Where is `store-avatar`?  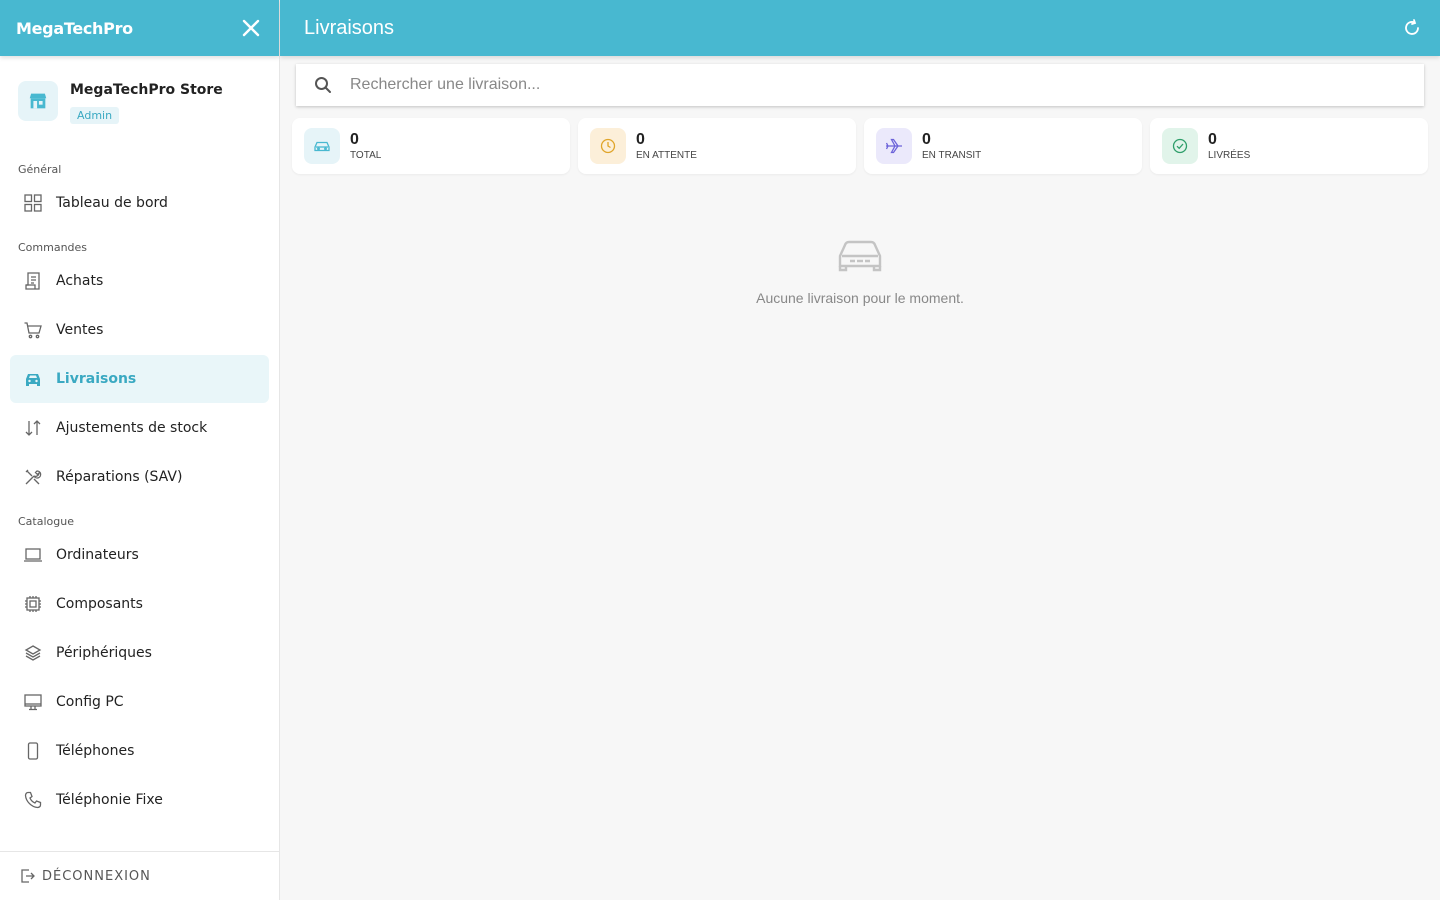
store-avatar is located at coordinates (38, 101).